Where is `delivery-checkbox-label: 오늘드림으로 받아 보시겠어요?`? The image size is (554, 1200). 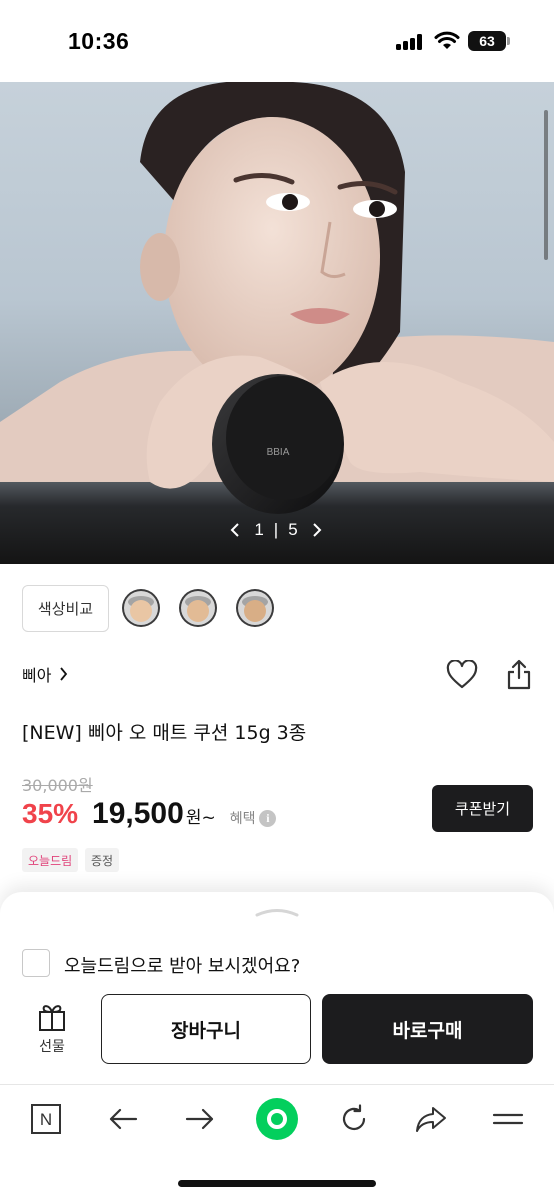
delivery-checkbox-label: 오늘드림으로 받아 보시겠어요? is located at coordinates (182, 965).